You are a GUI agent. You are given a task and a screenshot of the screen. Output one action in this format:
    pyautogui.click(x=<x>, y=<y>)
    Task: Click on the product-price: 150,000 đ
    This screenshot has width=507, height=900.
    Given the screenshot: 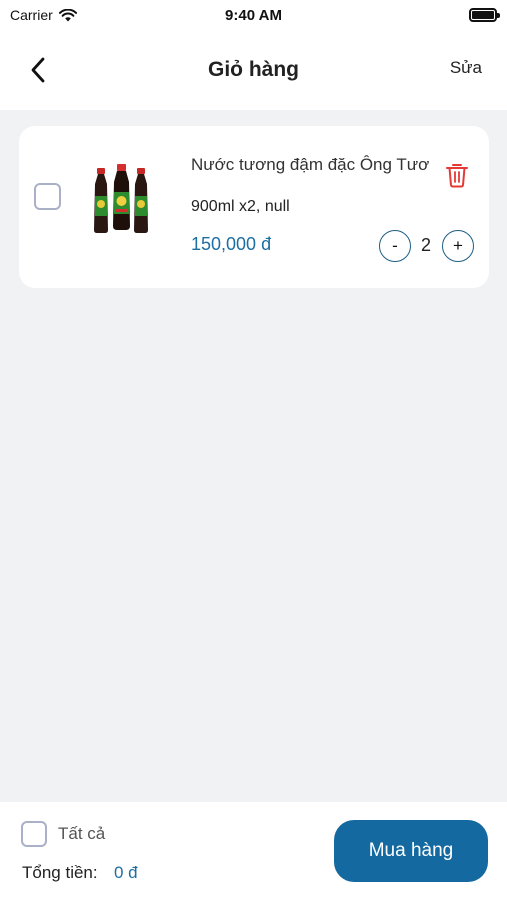 What is the action you would take?
    pyautogui.click(x=231, y=244)
    